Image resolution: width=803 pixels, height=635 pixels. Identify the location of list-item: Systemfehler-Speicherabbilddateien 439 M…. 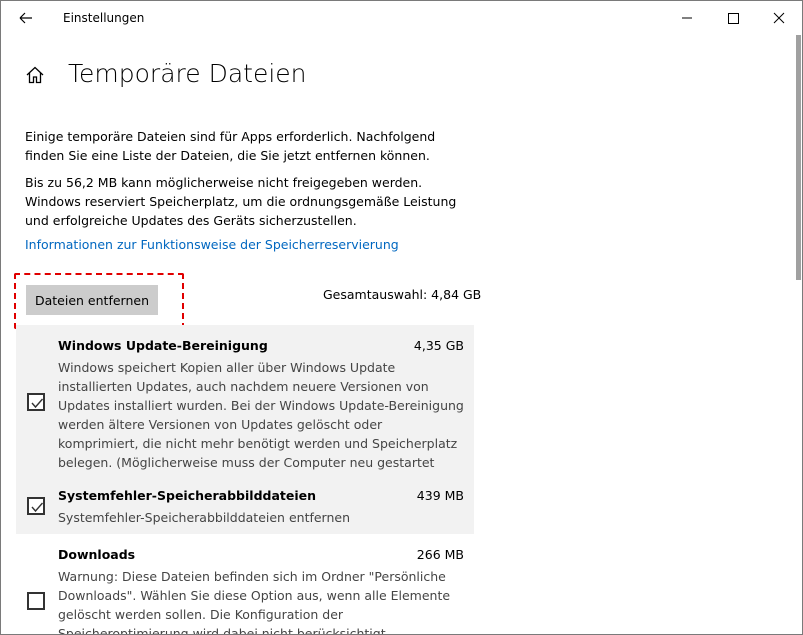
(245, 504).